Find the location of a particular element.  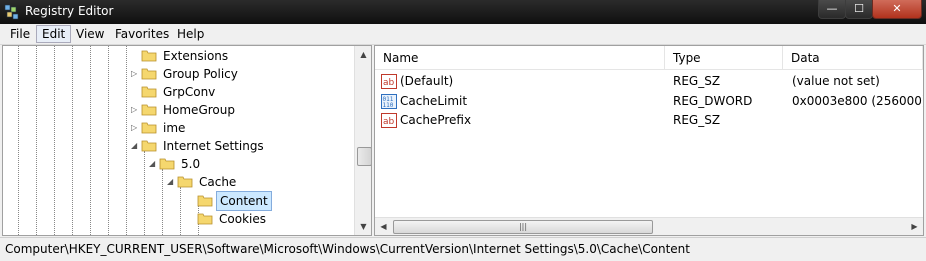

registry-editor-icon is located at coordinates (11, 12).